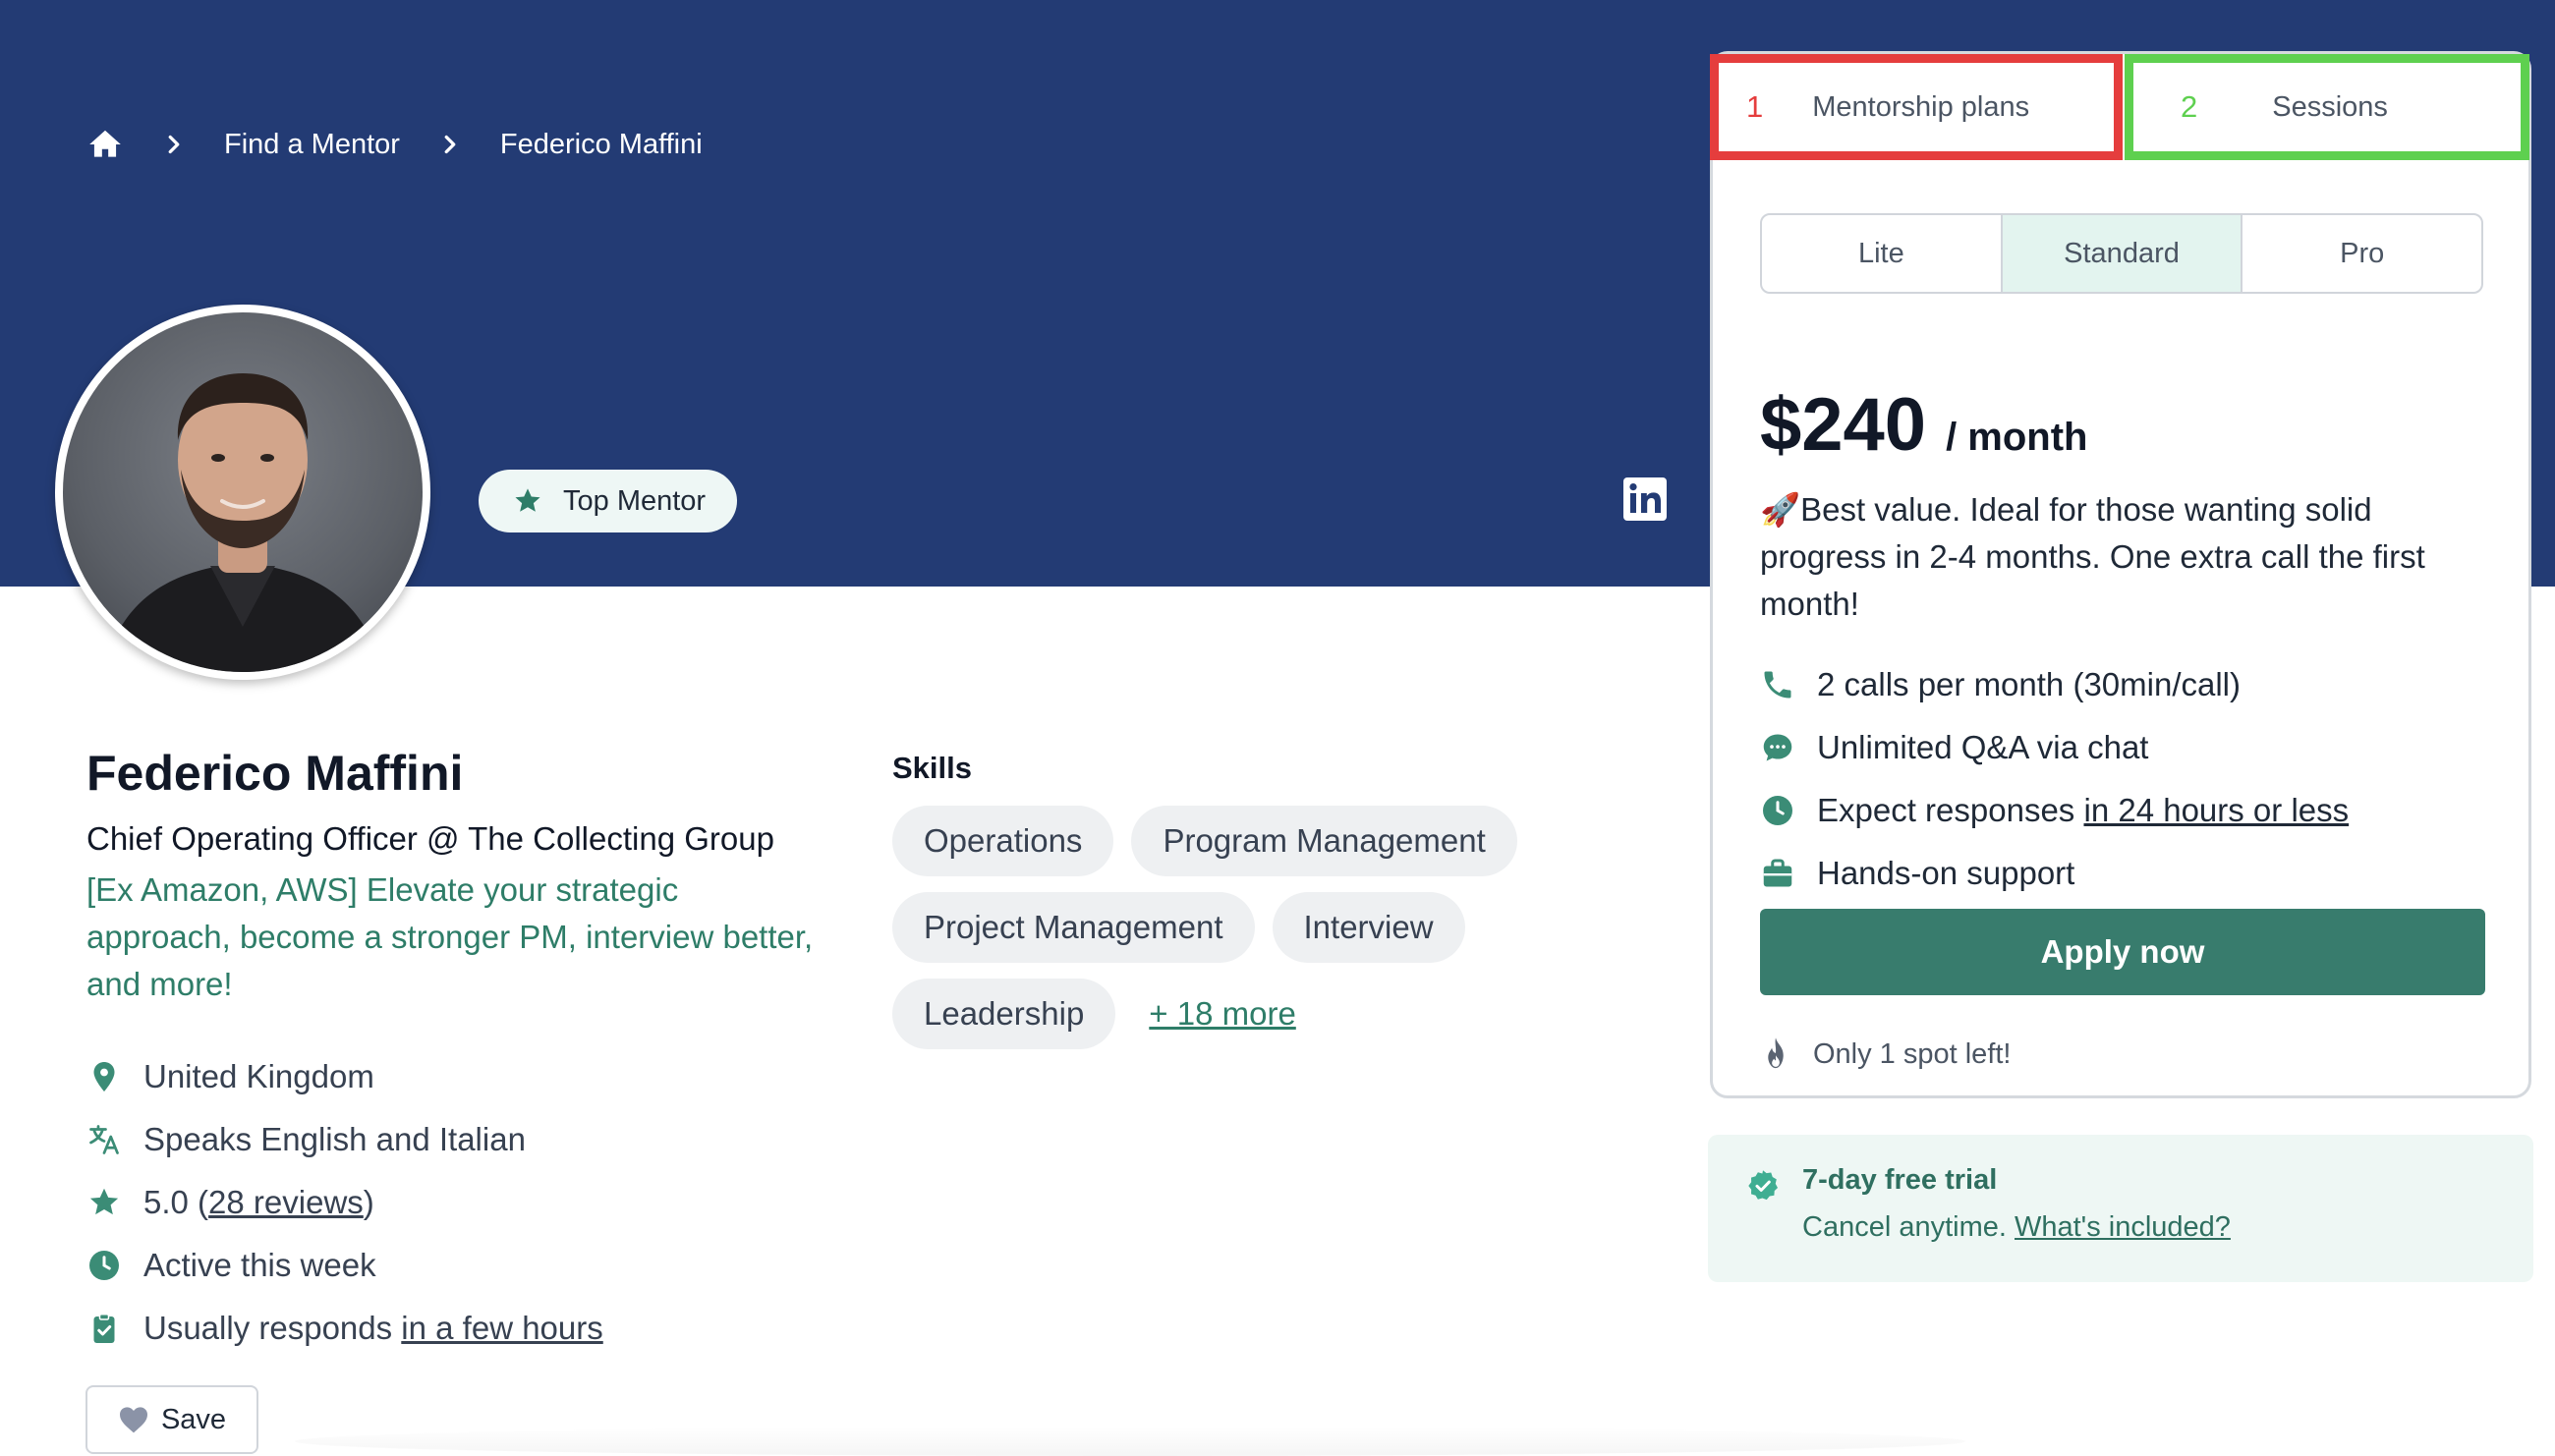  I want to click on location-pin-icon, so click(104, 1077).